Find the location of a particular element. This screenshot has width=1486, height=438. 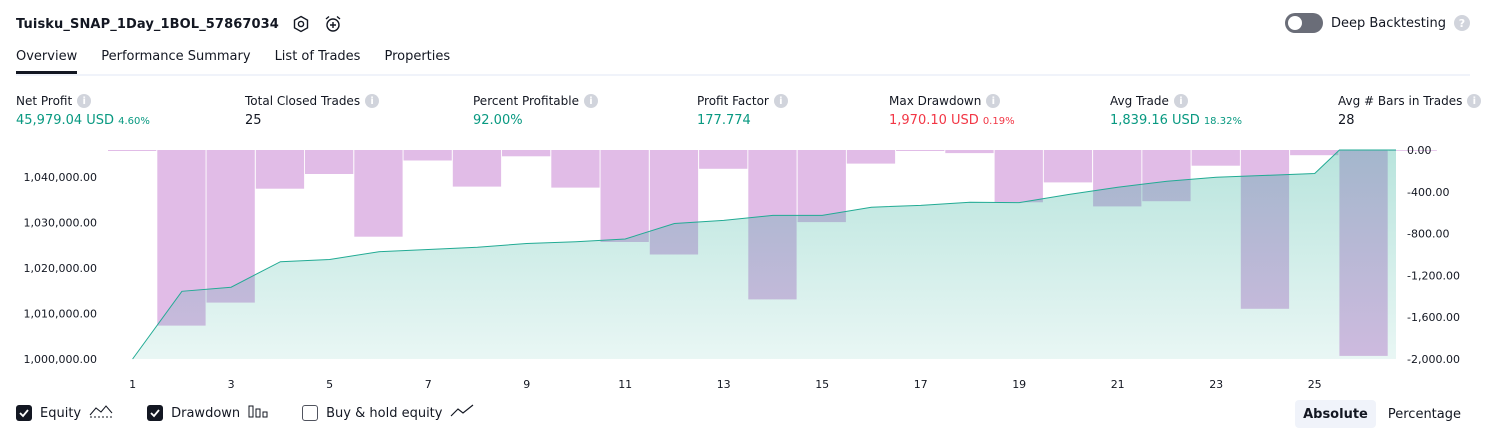

metric-value: 25 is located at coordinates (253, 120).